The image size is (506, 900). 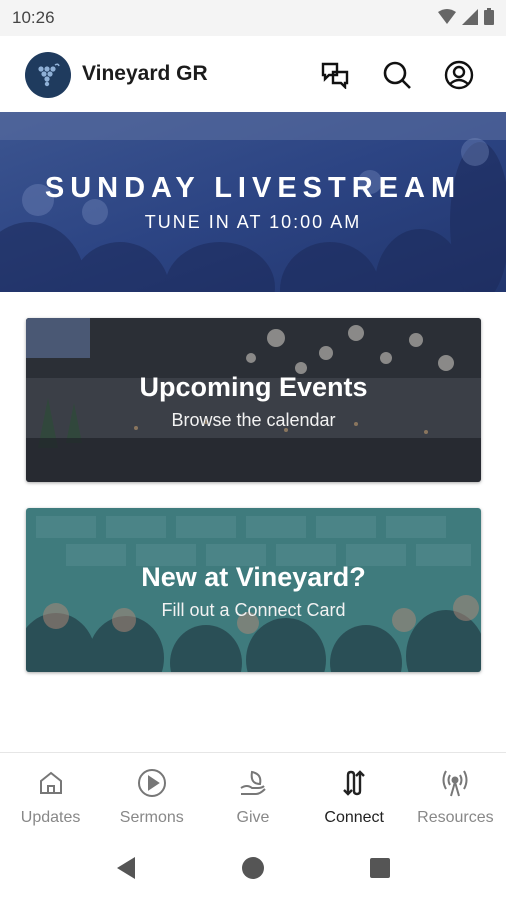 I want to click on nav-updates-label: Updates, so click(x=50, y=817).